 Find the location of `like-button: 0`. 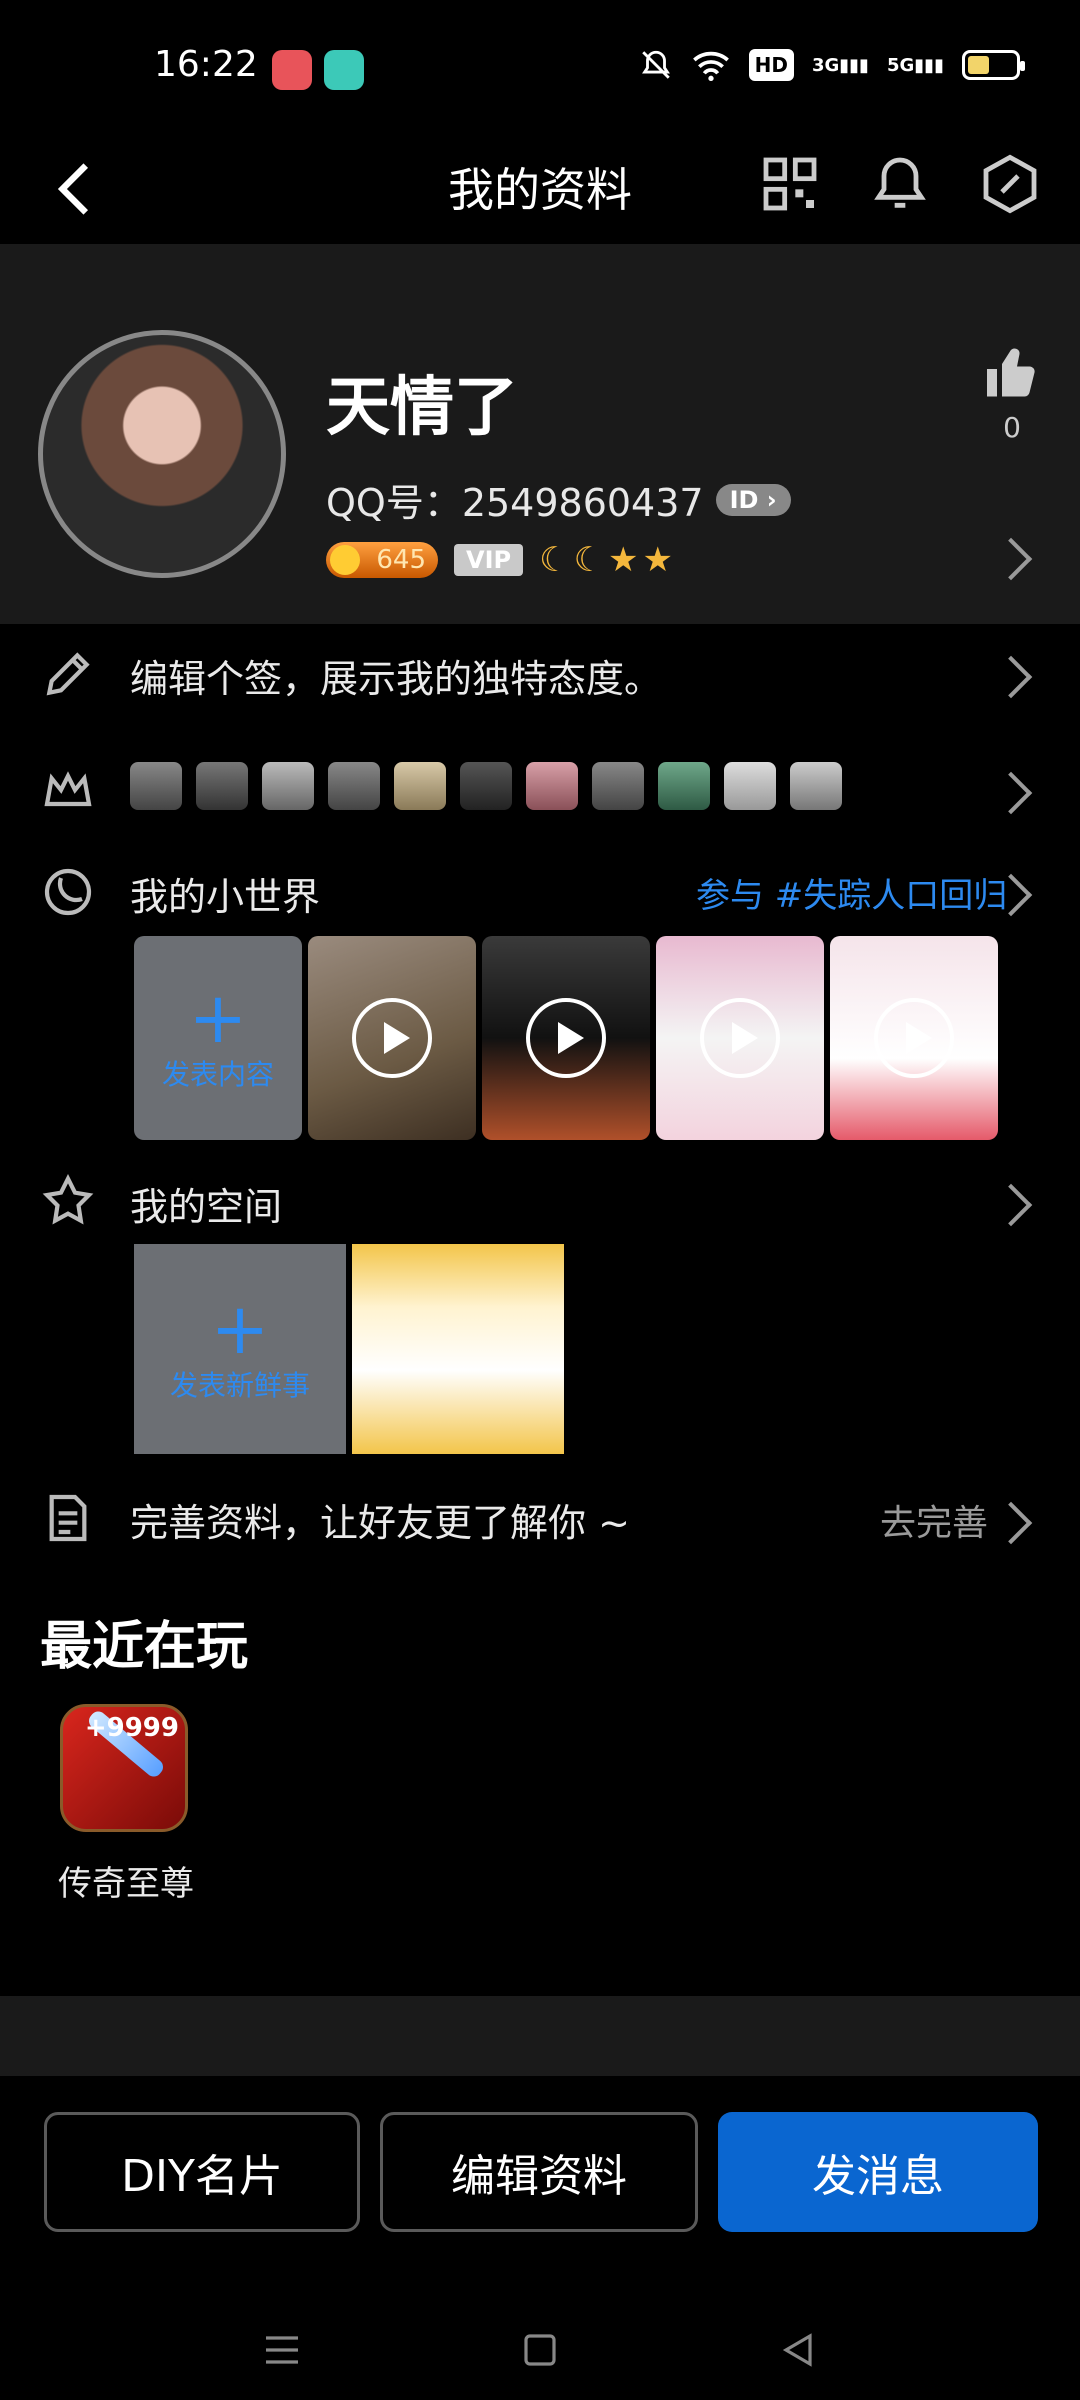

like-button: 0 is located at coordinates (1012, 394).